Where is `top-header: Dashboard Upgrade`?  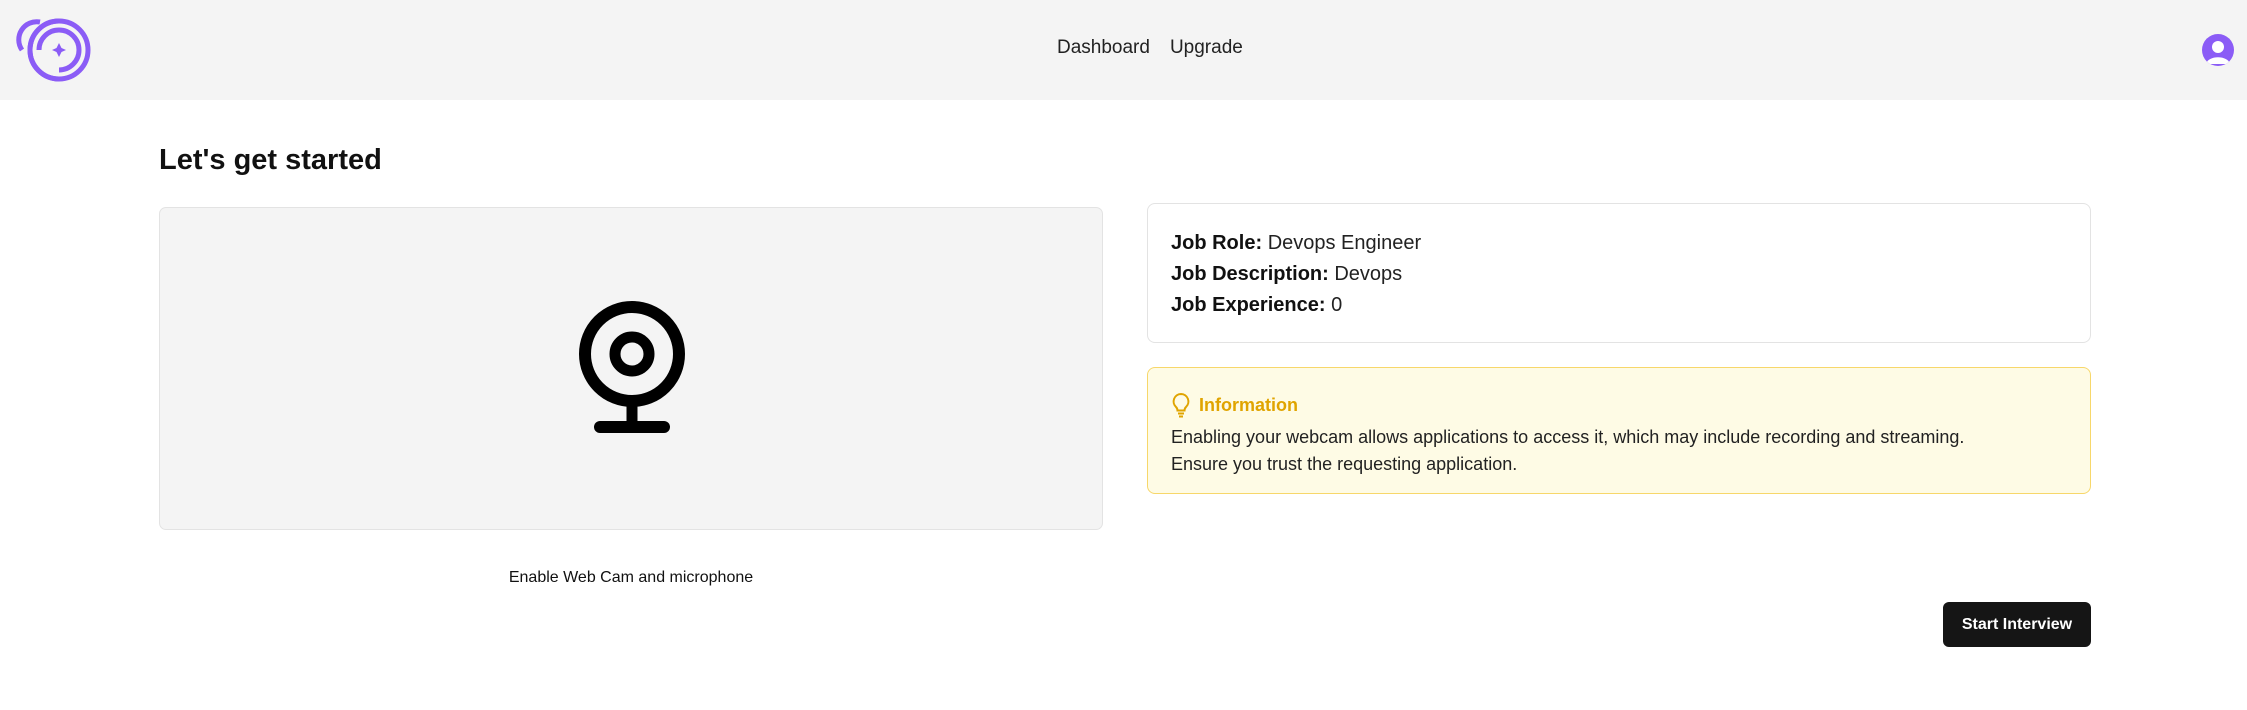
top-header: Dashboard Upgrade is located at coordinates (1123, 50).